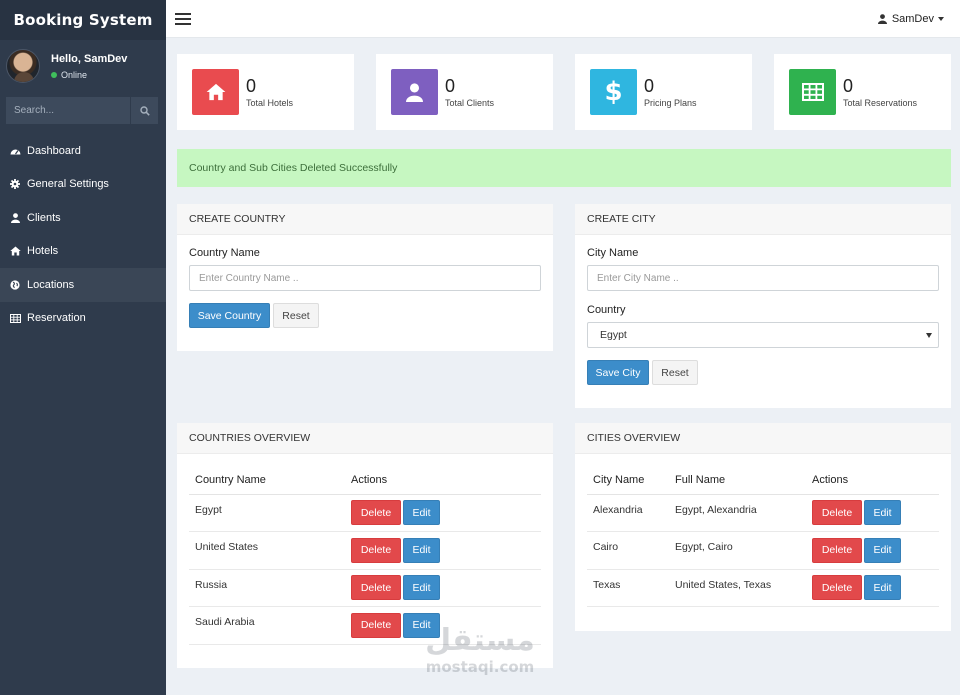  Describe the element at coordinates (15, 151) in the screenshot. I see `dashboard-icon` at that location.